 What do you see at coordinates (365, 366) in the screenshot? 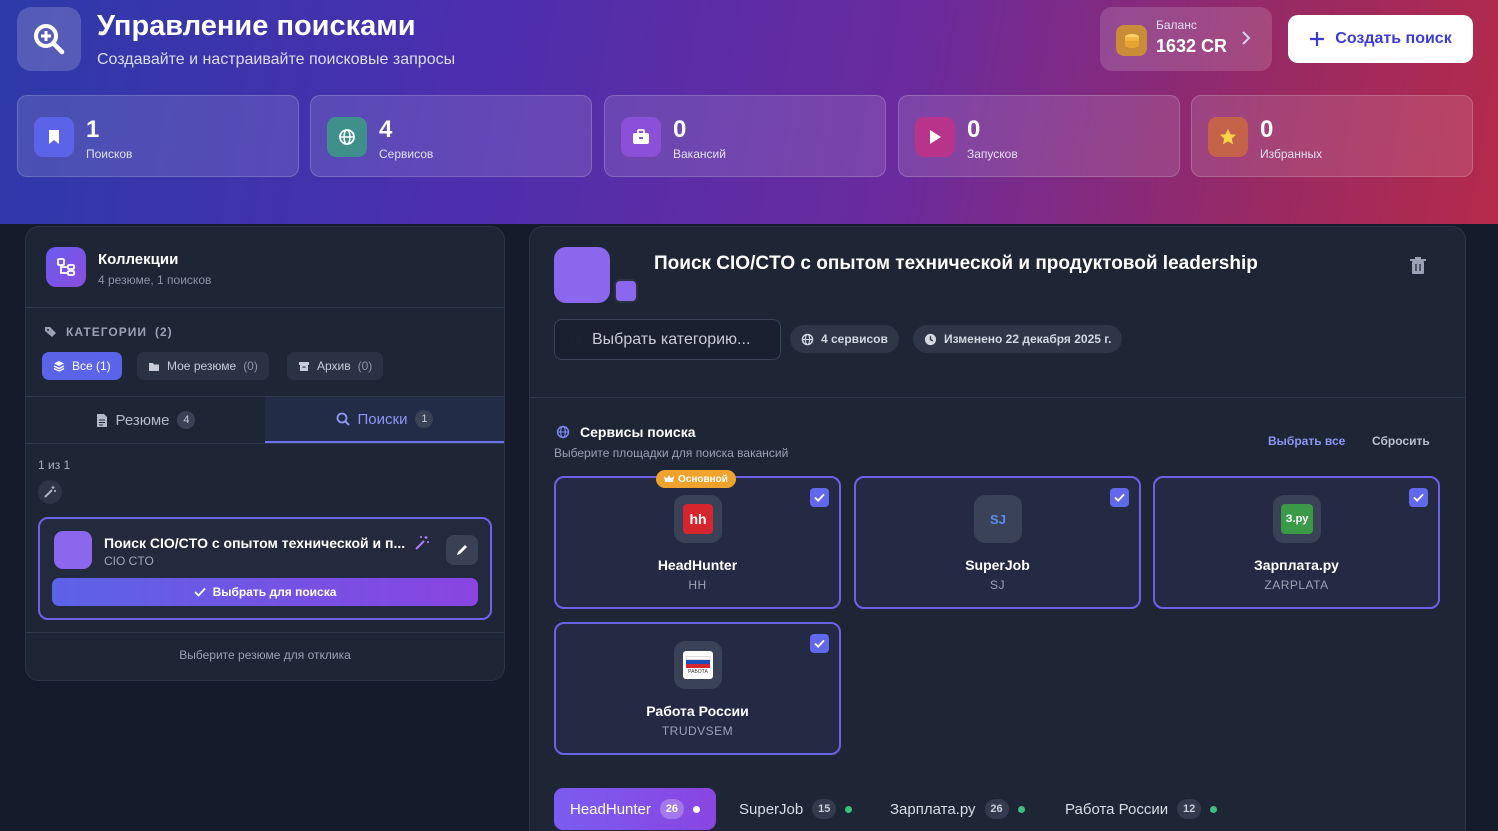
I see `chip-count: (0)` at bounding box center [365, 366].